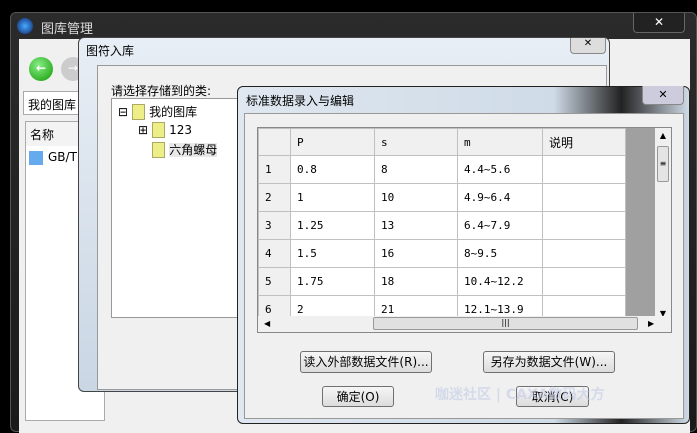 The height and width of the screenshot is (433, 697). I want to click on cell-s: 16, so click(416, 253).